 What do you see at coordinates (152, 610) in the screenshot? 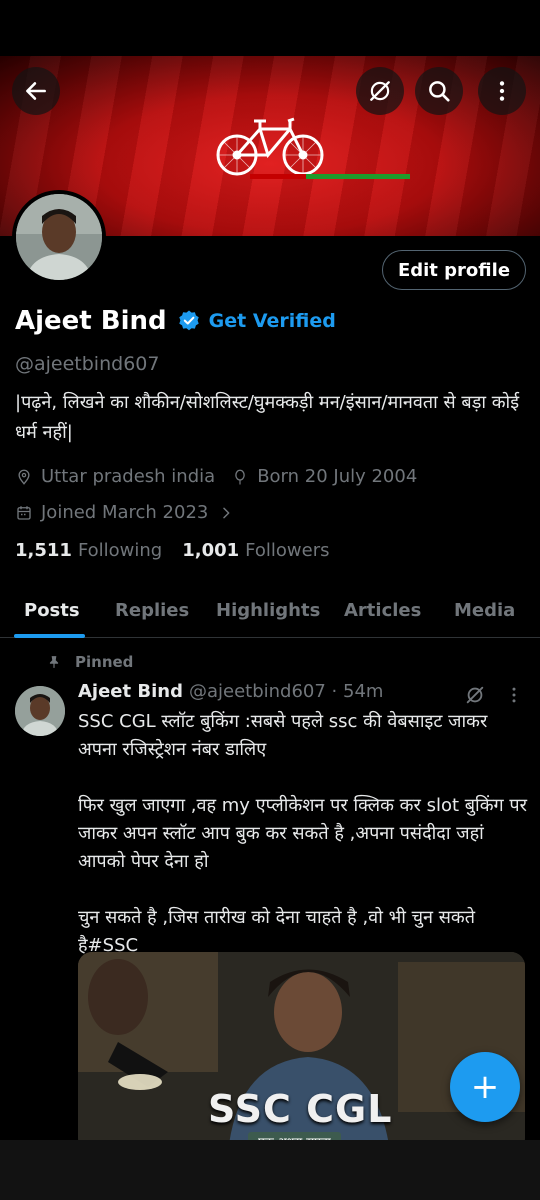
I see `tab-replies: Replies` at bounding box center [152, 610].